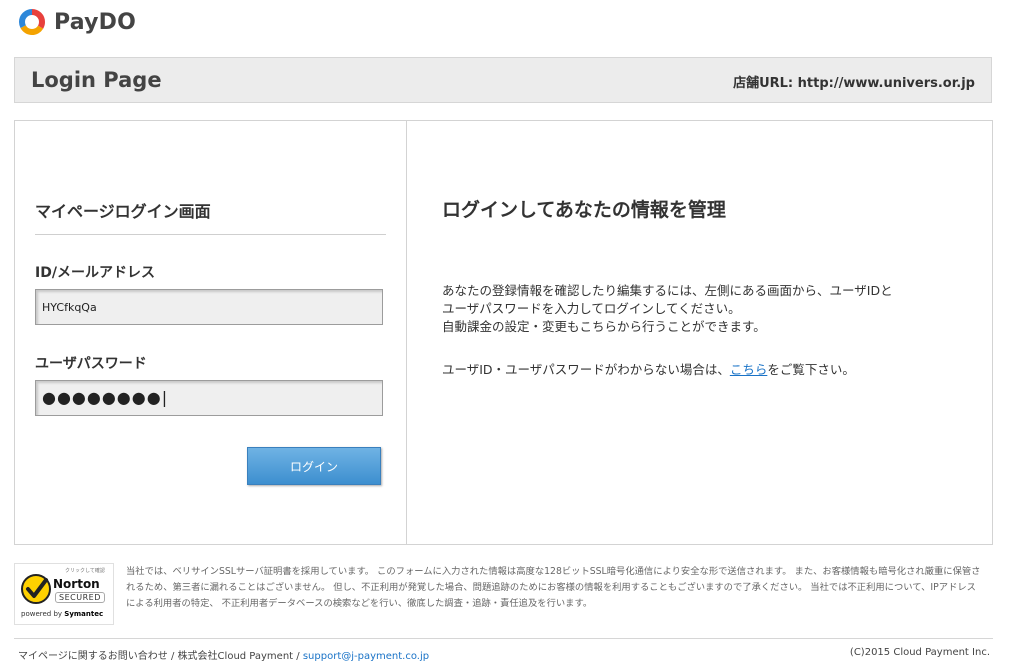 The width and height of the screenshot is (1016, 667). Describe the element at coordinates (591, 308) in the screenshot. I see `info-line: ユーザパスワードを入力してログインしてください。` at that location.